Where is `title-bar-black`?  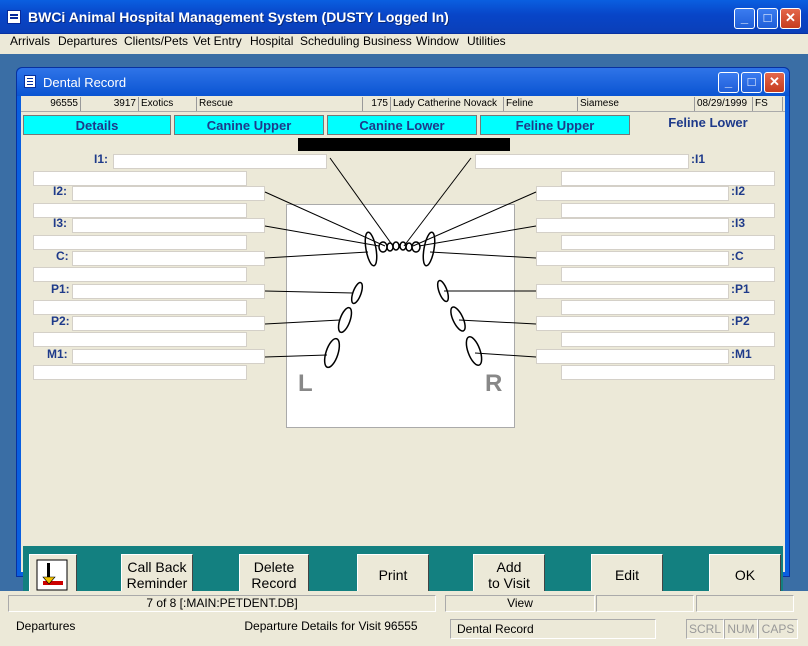
title-bar-black is located at coordinates (404, 144).